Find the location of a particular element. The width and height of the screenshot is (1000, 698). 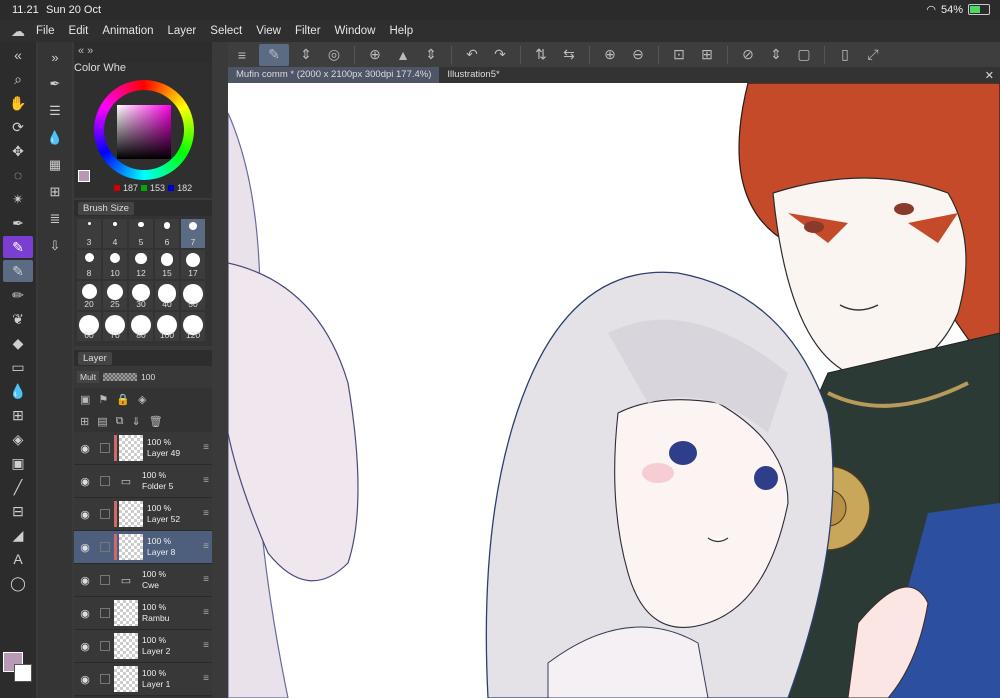

ruler-icon: ◢ is located at coordinates (18, 535).